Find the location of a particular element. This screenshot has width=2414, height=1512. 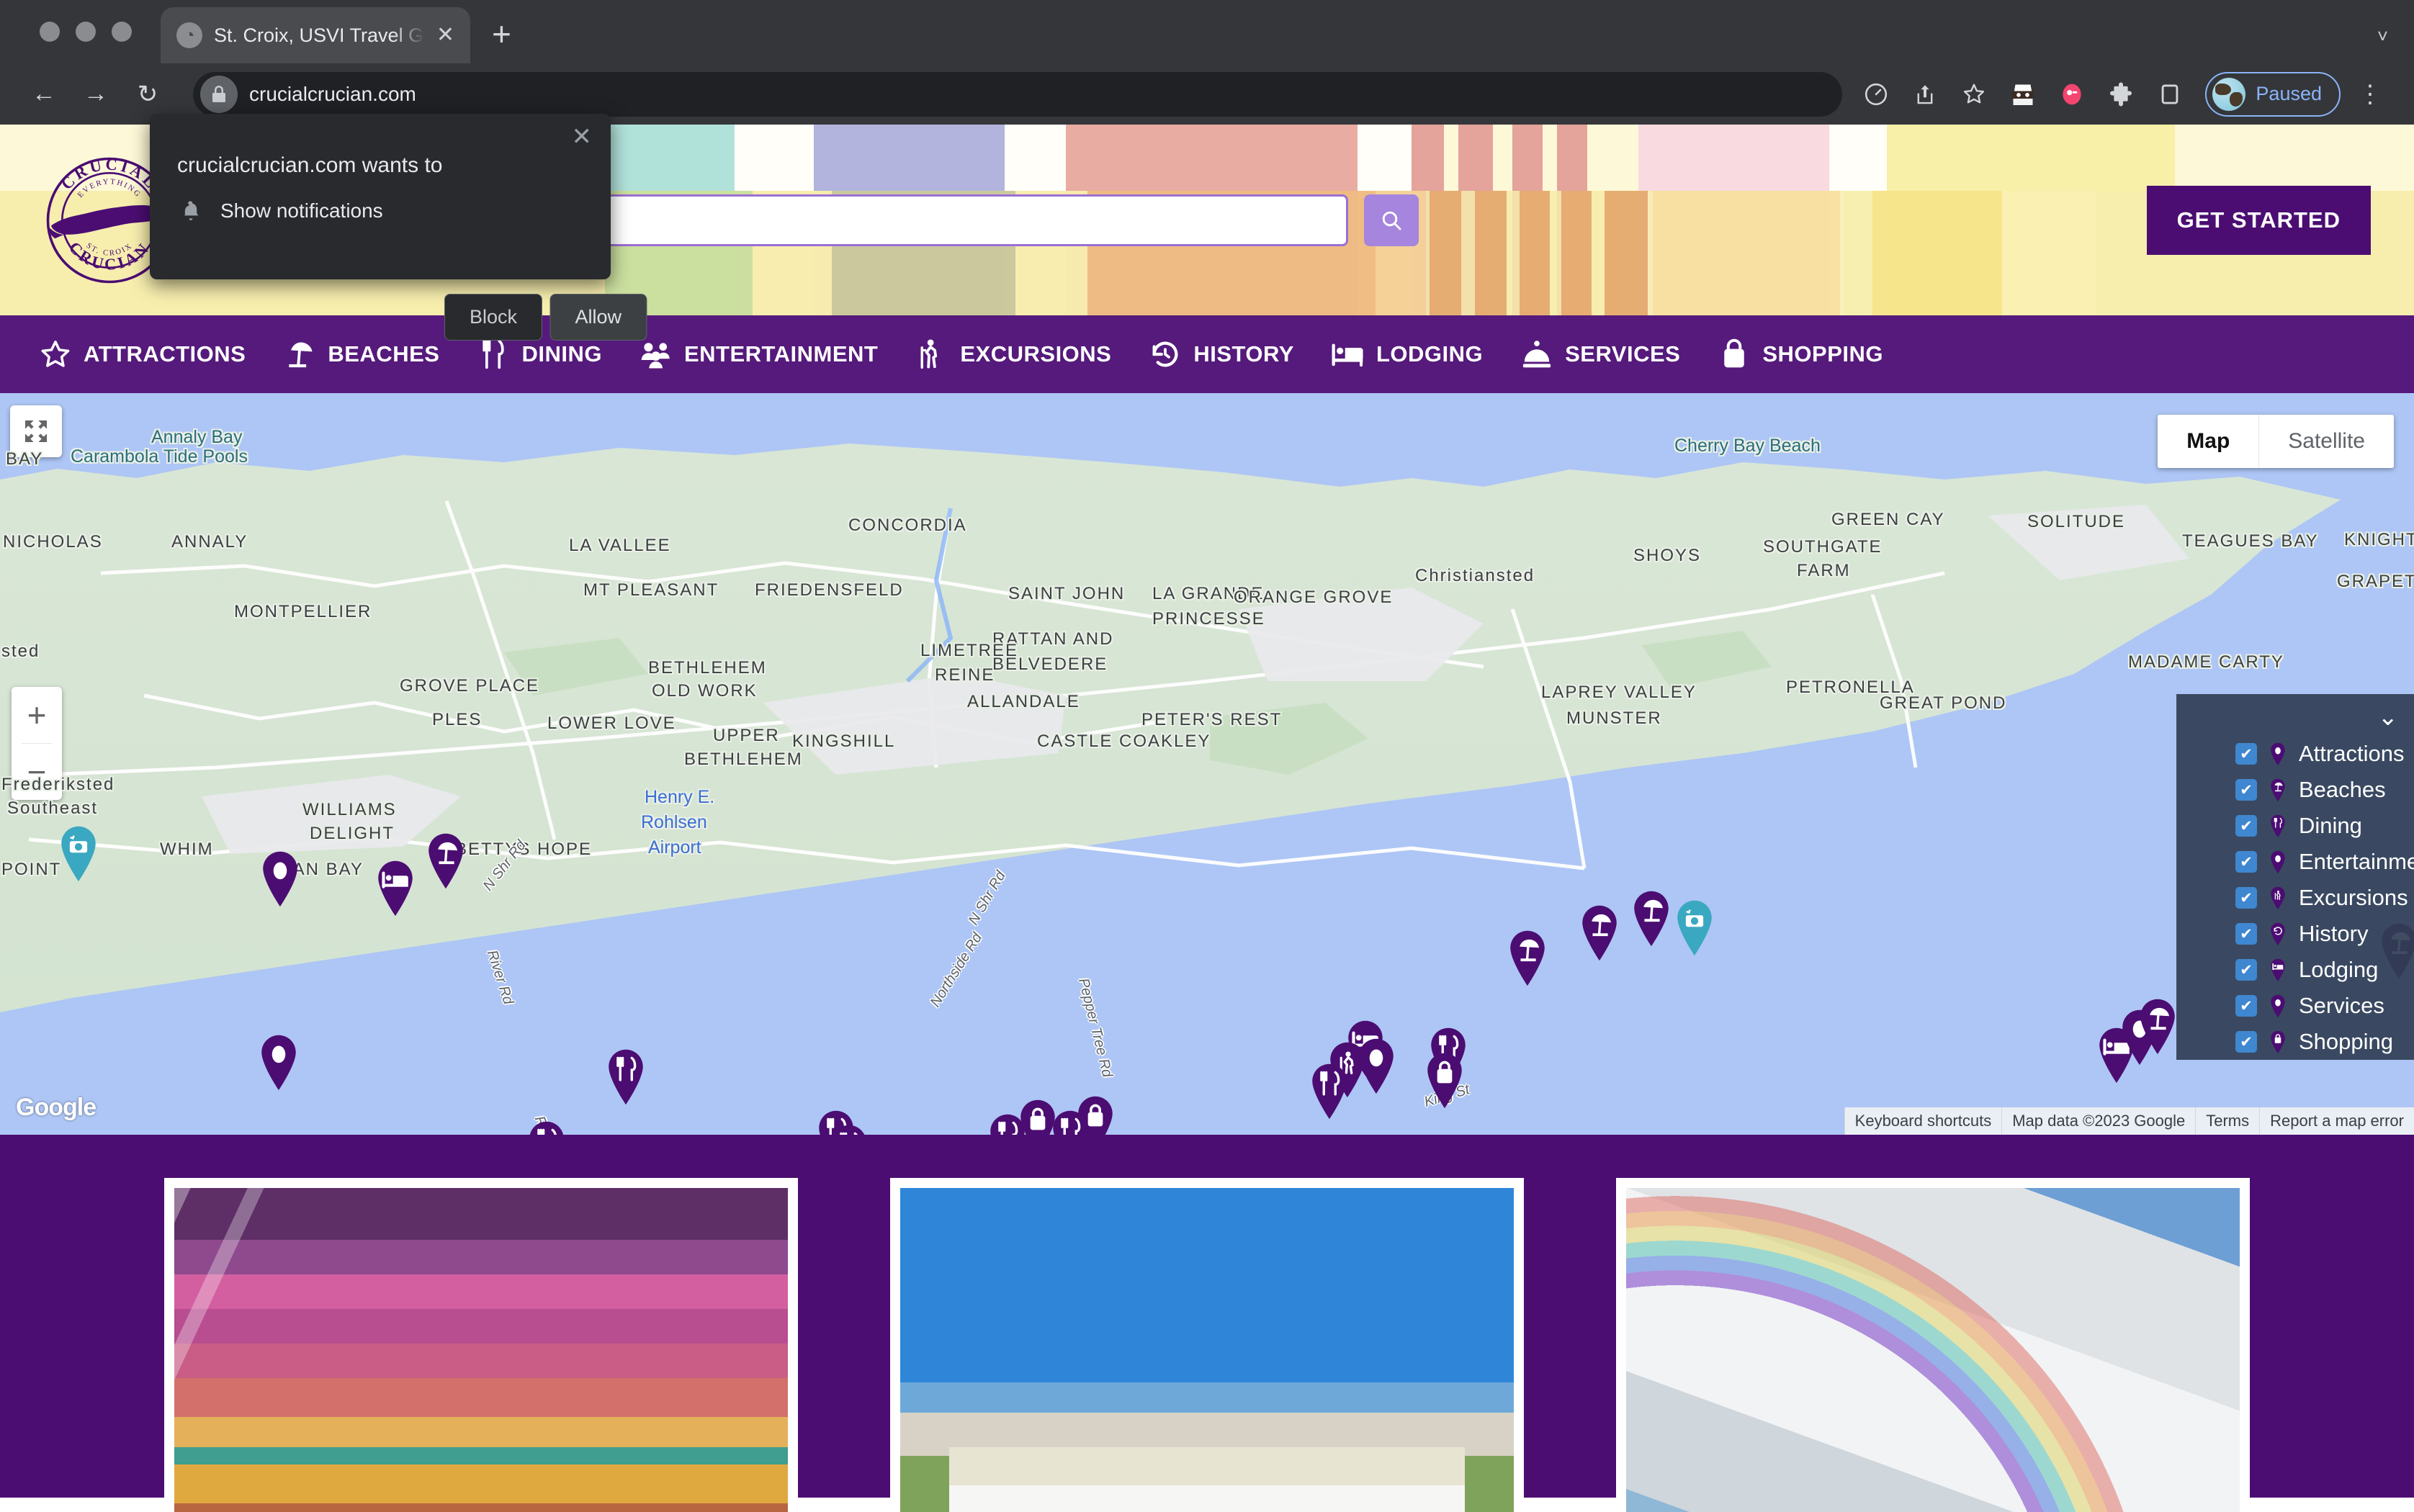

nav-item-excursions: EXCURSIONS is located at coordinates (1013, 354).